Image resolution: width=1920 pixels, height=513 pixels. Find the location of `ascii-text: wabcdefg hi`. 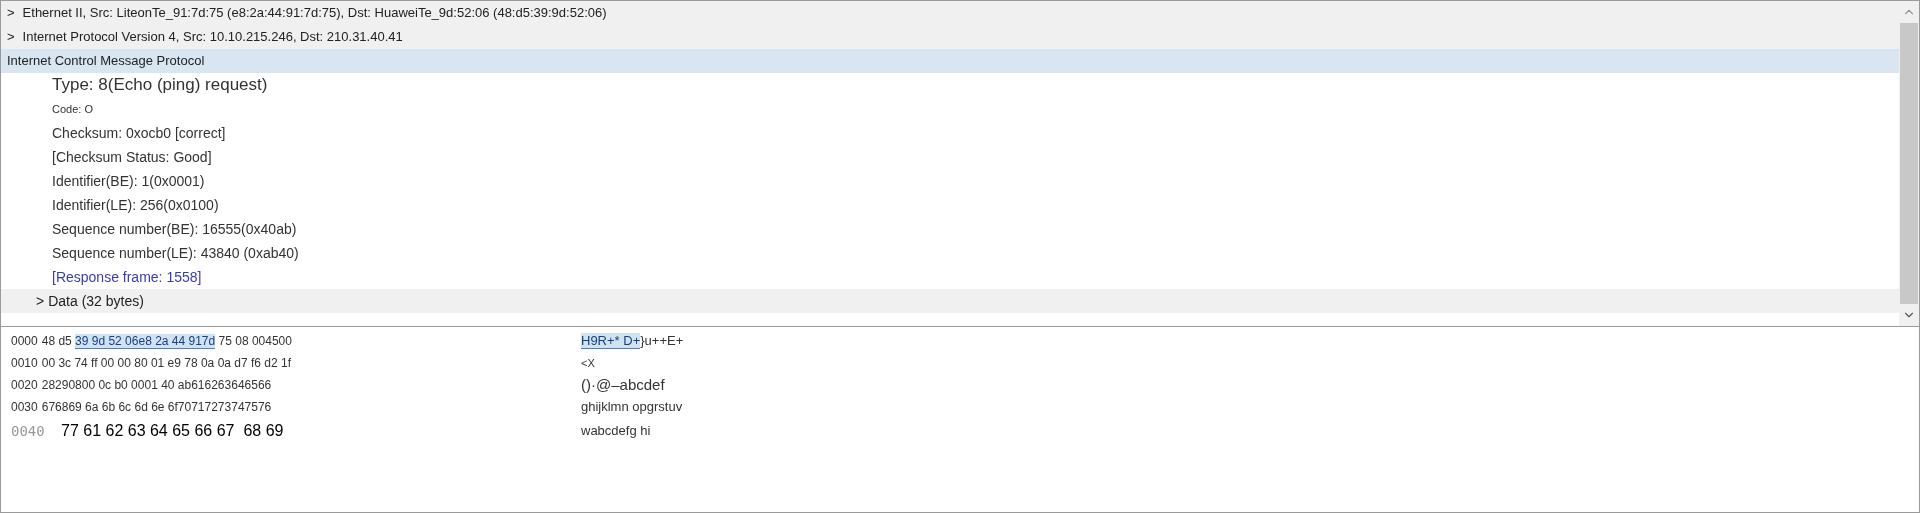

ascii-text: wabcdefg hi is located at coordinates (616, 431).